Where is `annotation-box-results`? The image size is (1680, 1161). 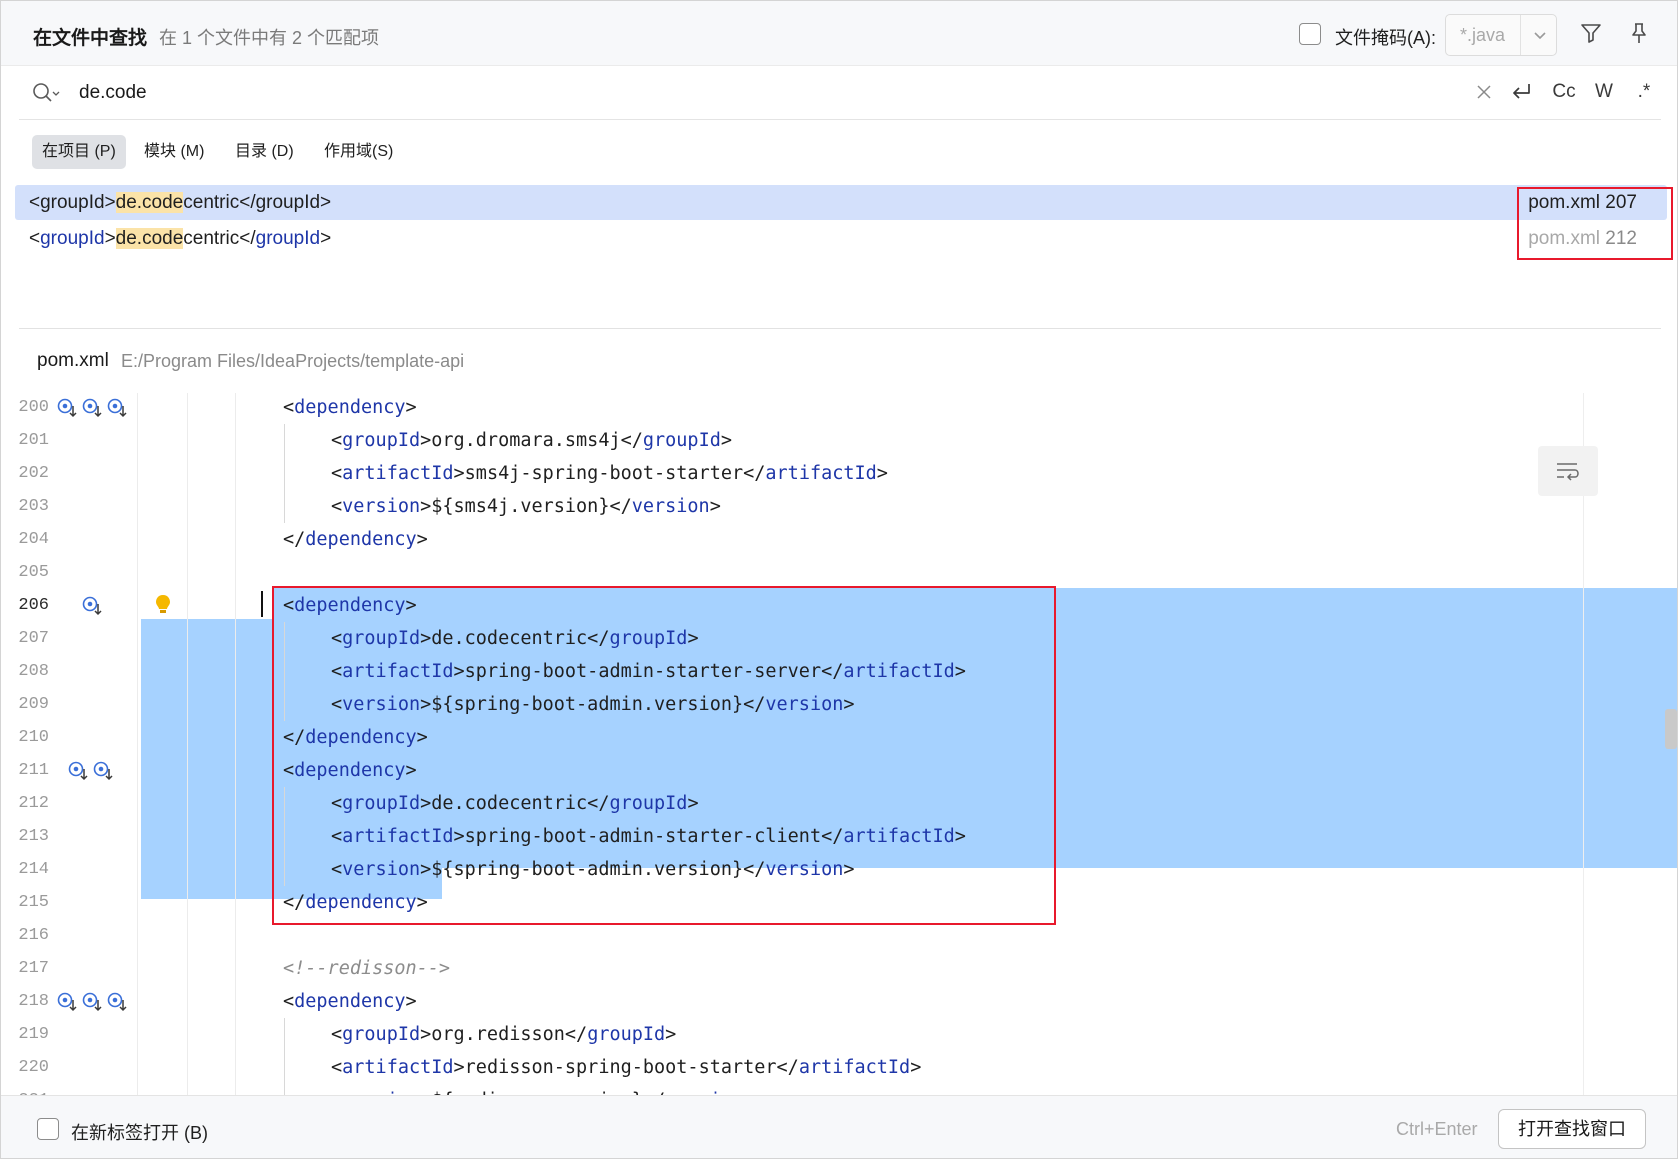 annotation-box-results is located at coordinates (1595, 223).